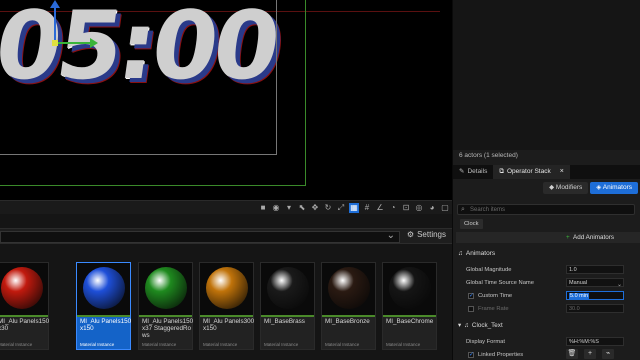  I want to click on frame-rate-label: Frame Rate, so click(493, 309).